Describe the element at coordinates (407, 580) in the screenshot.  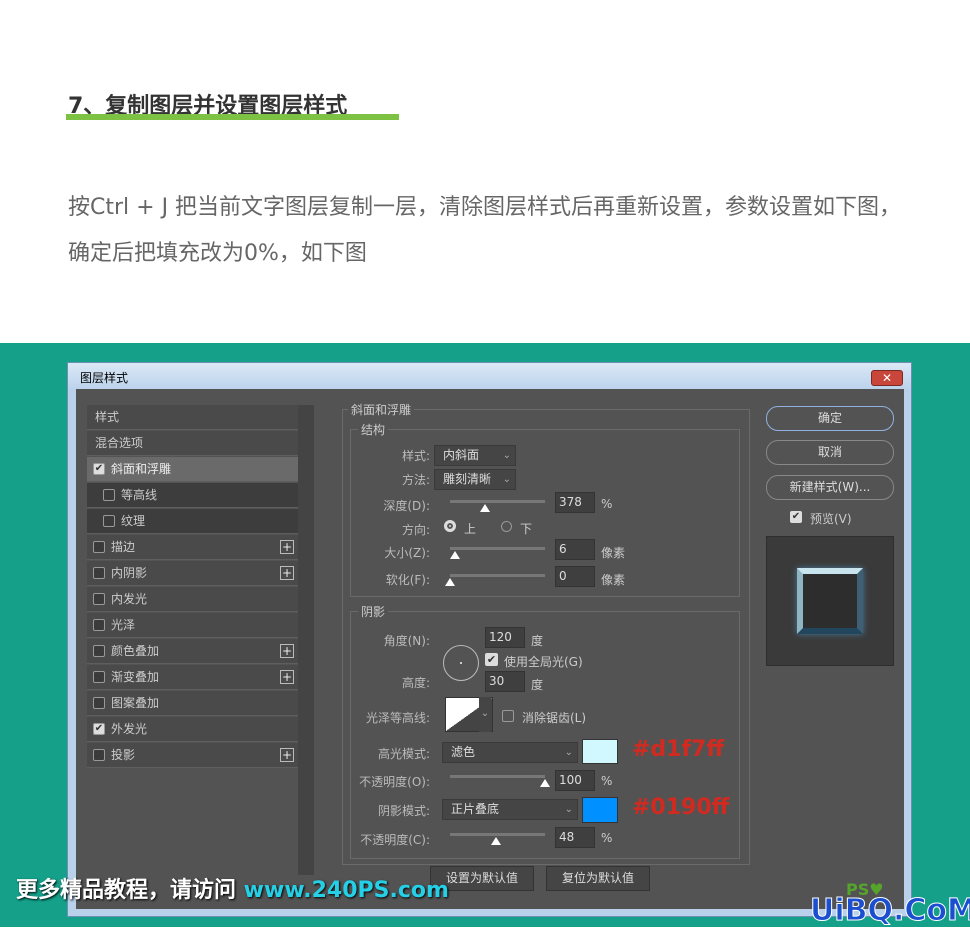
I see `soften-label: 软化(F):` at that location.